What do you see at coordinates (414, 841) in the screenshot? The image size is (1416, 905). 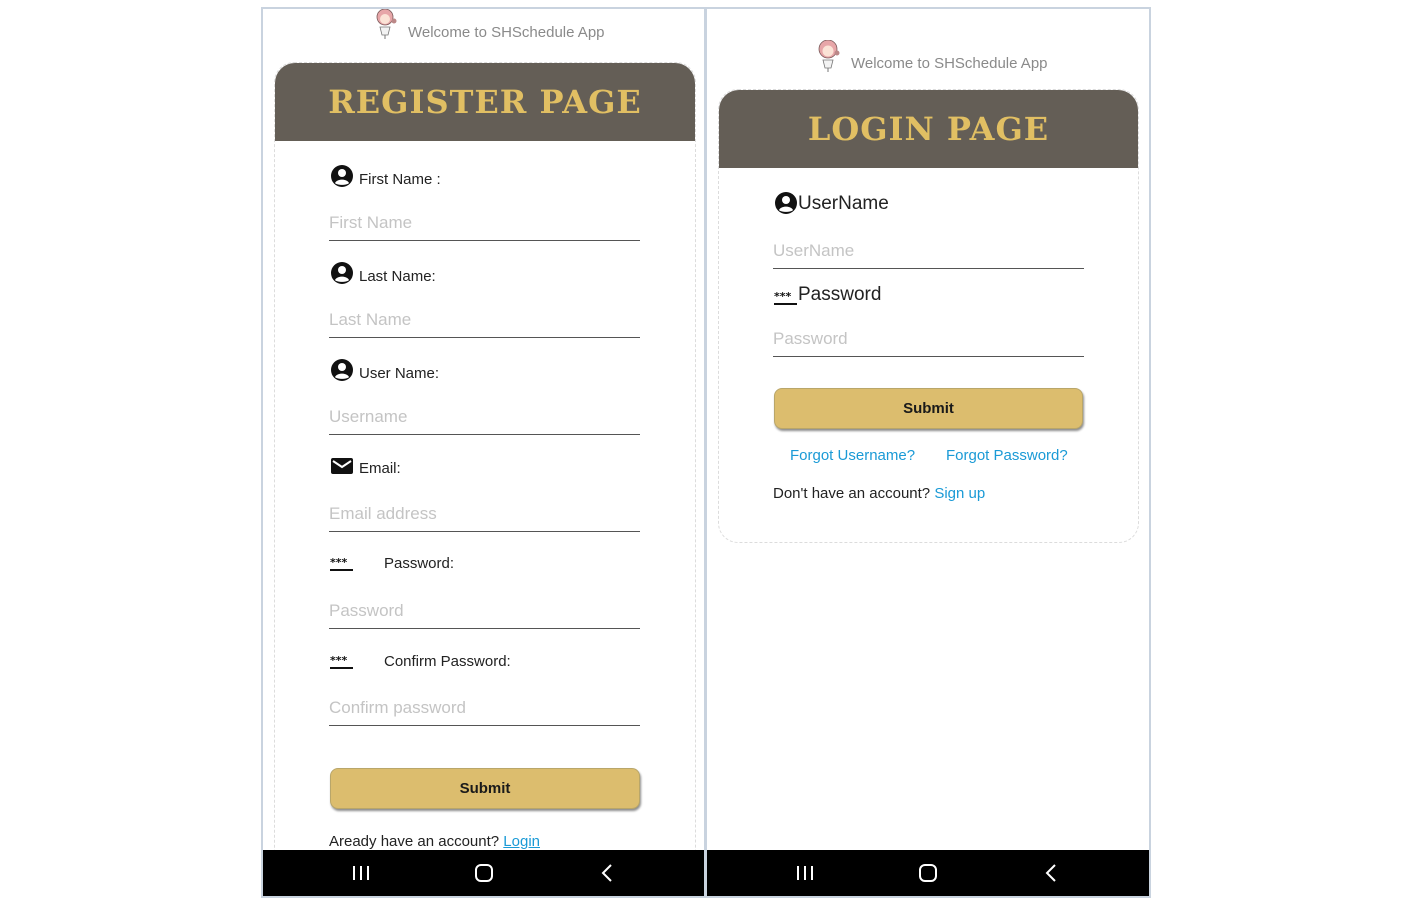 I see `login-prompt-text: Aready have an account?` at bounding box center [414, 841].